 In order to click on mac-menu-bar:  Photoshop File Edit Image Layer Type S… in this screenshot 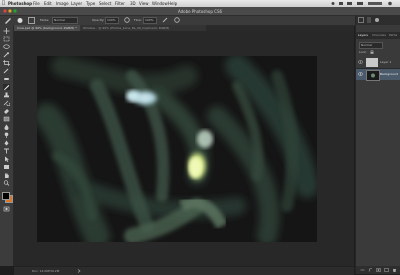, I will do `click(200, 3)`.